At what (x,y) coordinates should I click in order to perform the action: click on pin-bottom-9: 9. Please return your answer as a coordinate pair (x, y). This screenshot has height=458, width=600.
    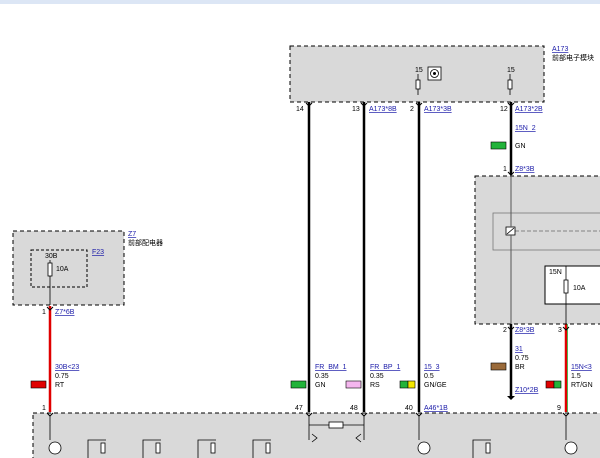
    Looking at the image, I should click on (559, 408).